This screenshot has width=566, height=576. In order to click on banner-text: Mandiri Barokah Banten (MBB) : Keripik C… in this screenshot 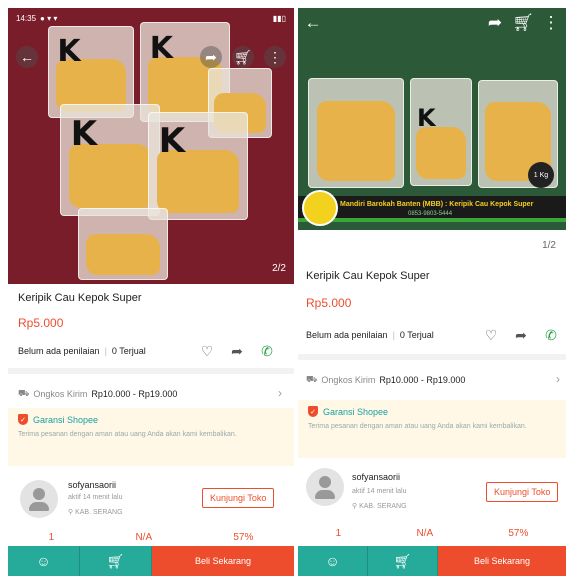, I will do `click(437, 204)`.